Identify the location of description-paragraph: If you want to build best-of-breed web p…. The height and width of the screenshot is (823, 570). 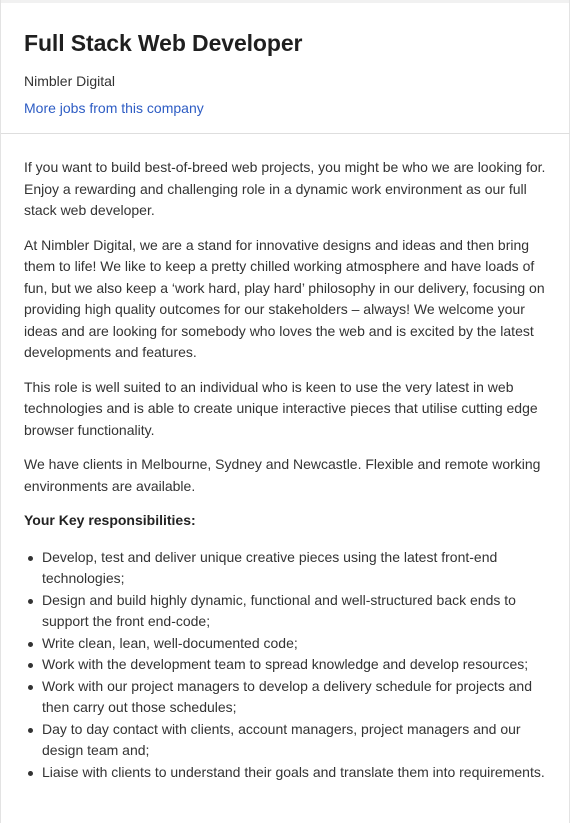
(285, 188).